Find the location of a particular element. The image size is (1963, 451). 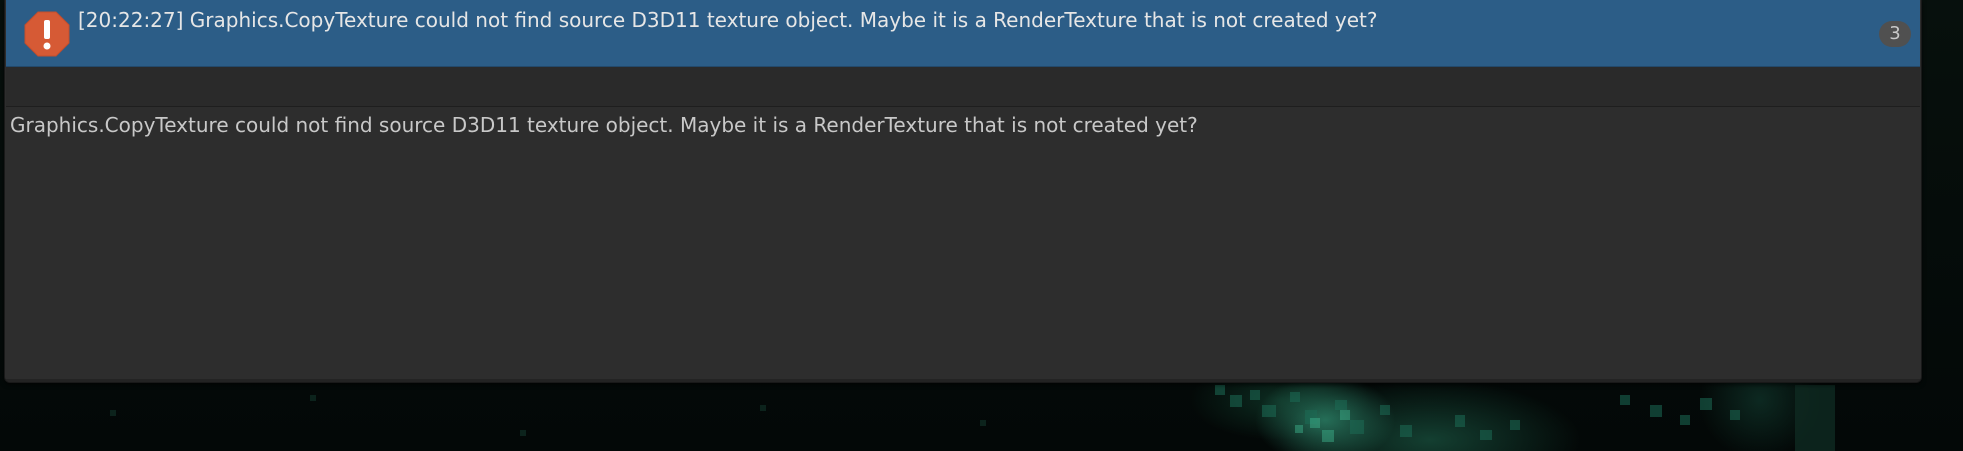

log-entry-empty is located at coordinates (963, 87).